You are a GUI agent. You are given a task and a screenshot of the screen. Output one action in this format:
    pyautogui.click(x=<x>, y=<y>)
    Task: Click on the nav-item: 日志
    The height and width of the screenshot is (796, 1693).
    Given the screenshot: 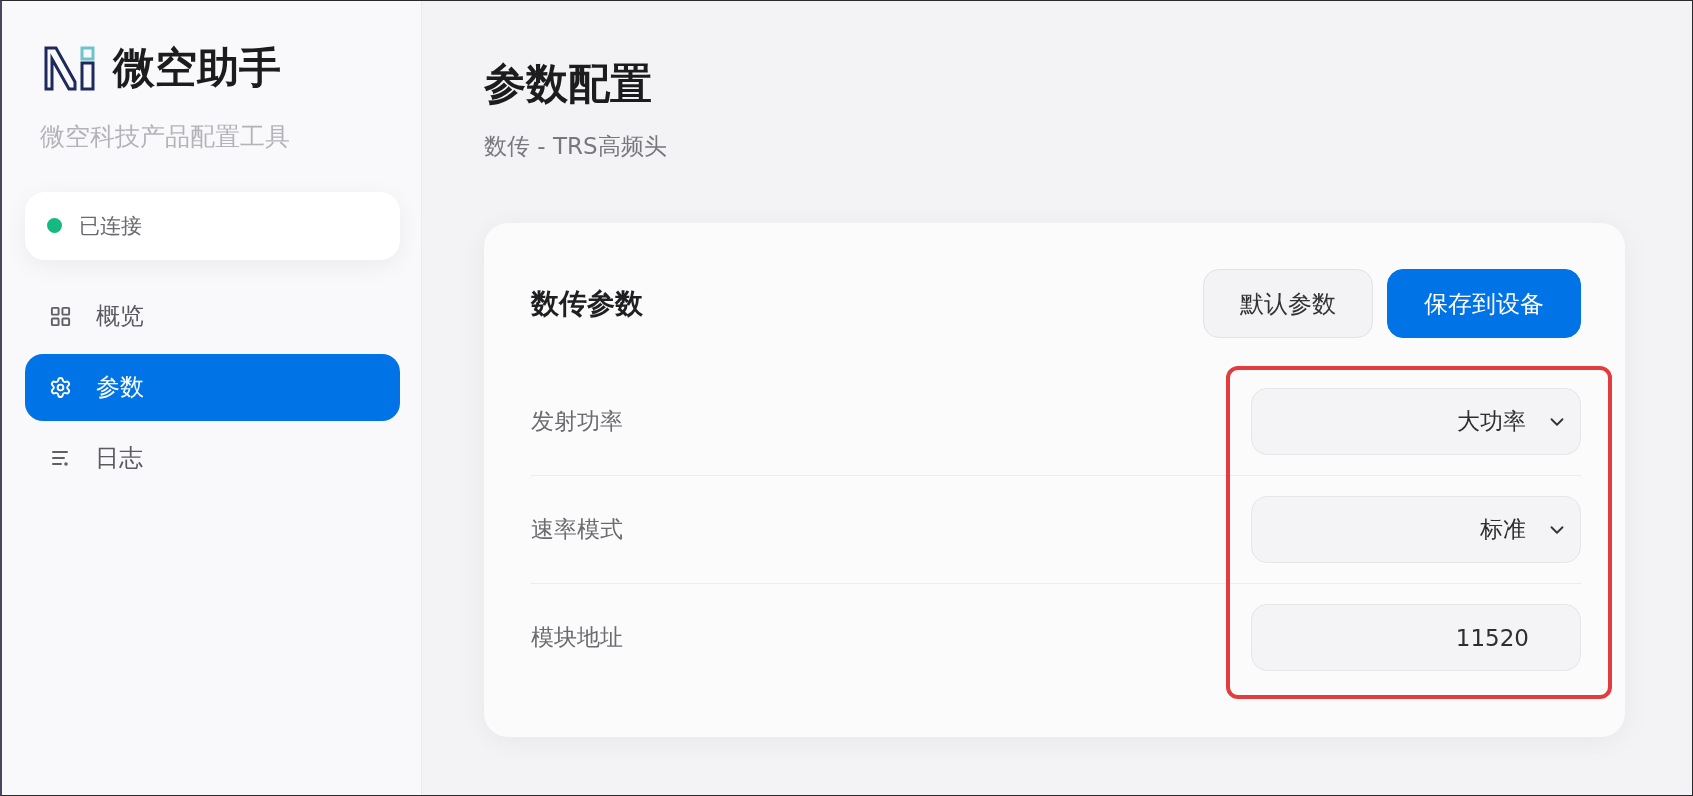 What is the action you would take?
    pyautogui.click(x=212, y=458)
    